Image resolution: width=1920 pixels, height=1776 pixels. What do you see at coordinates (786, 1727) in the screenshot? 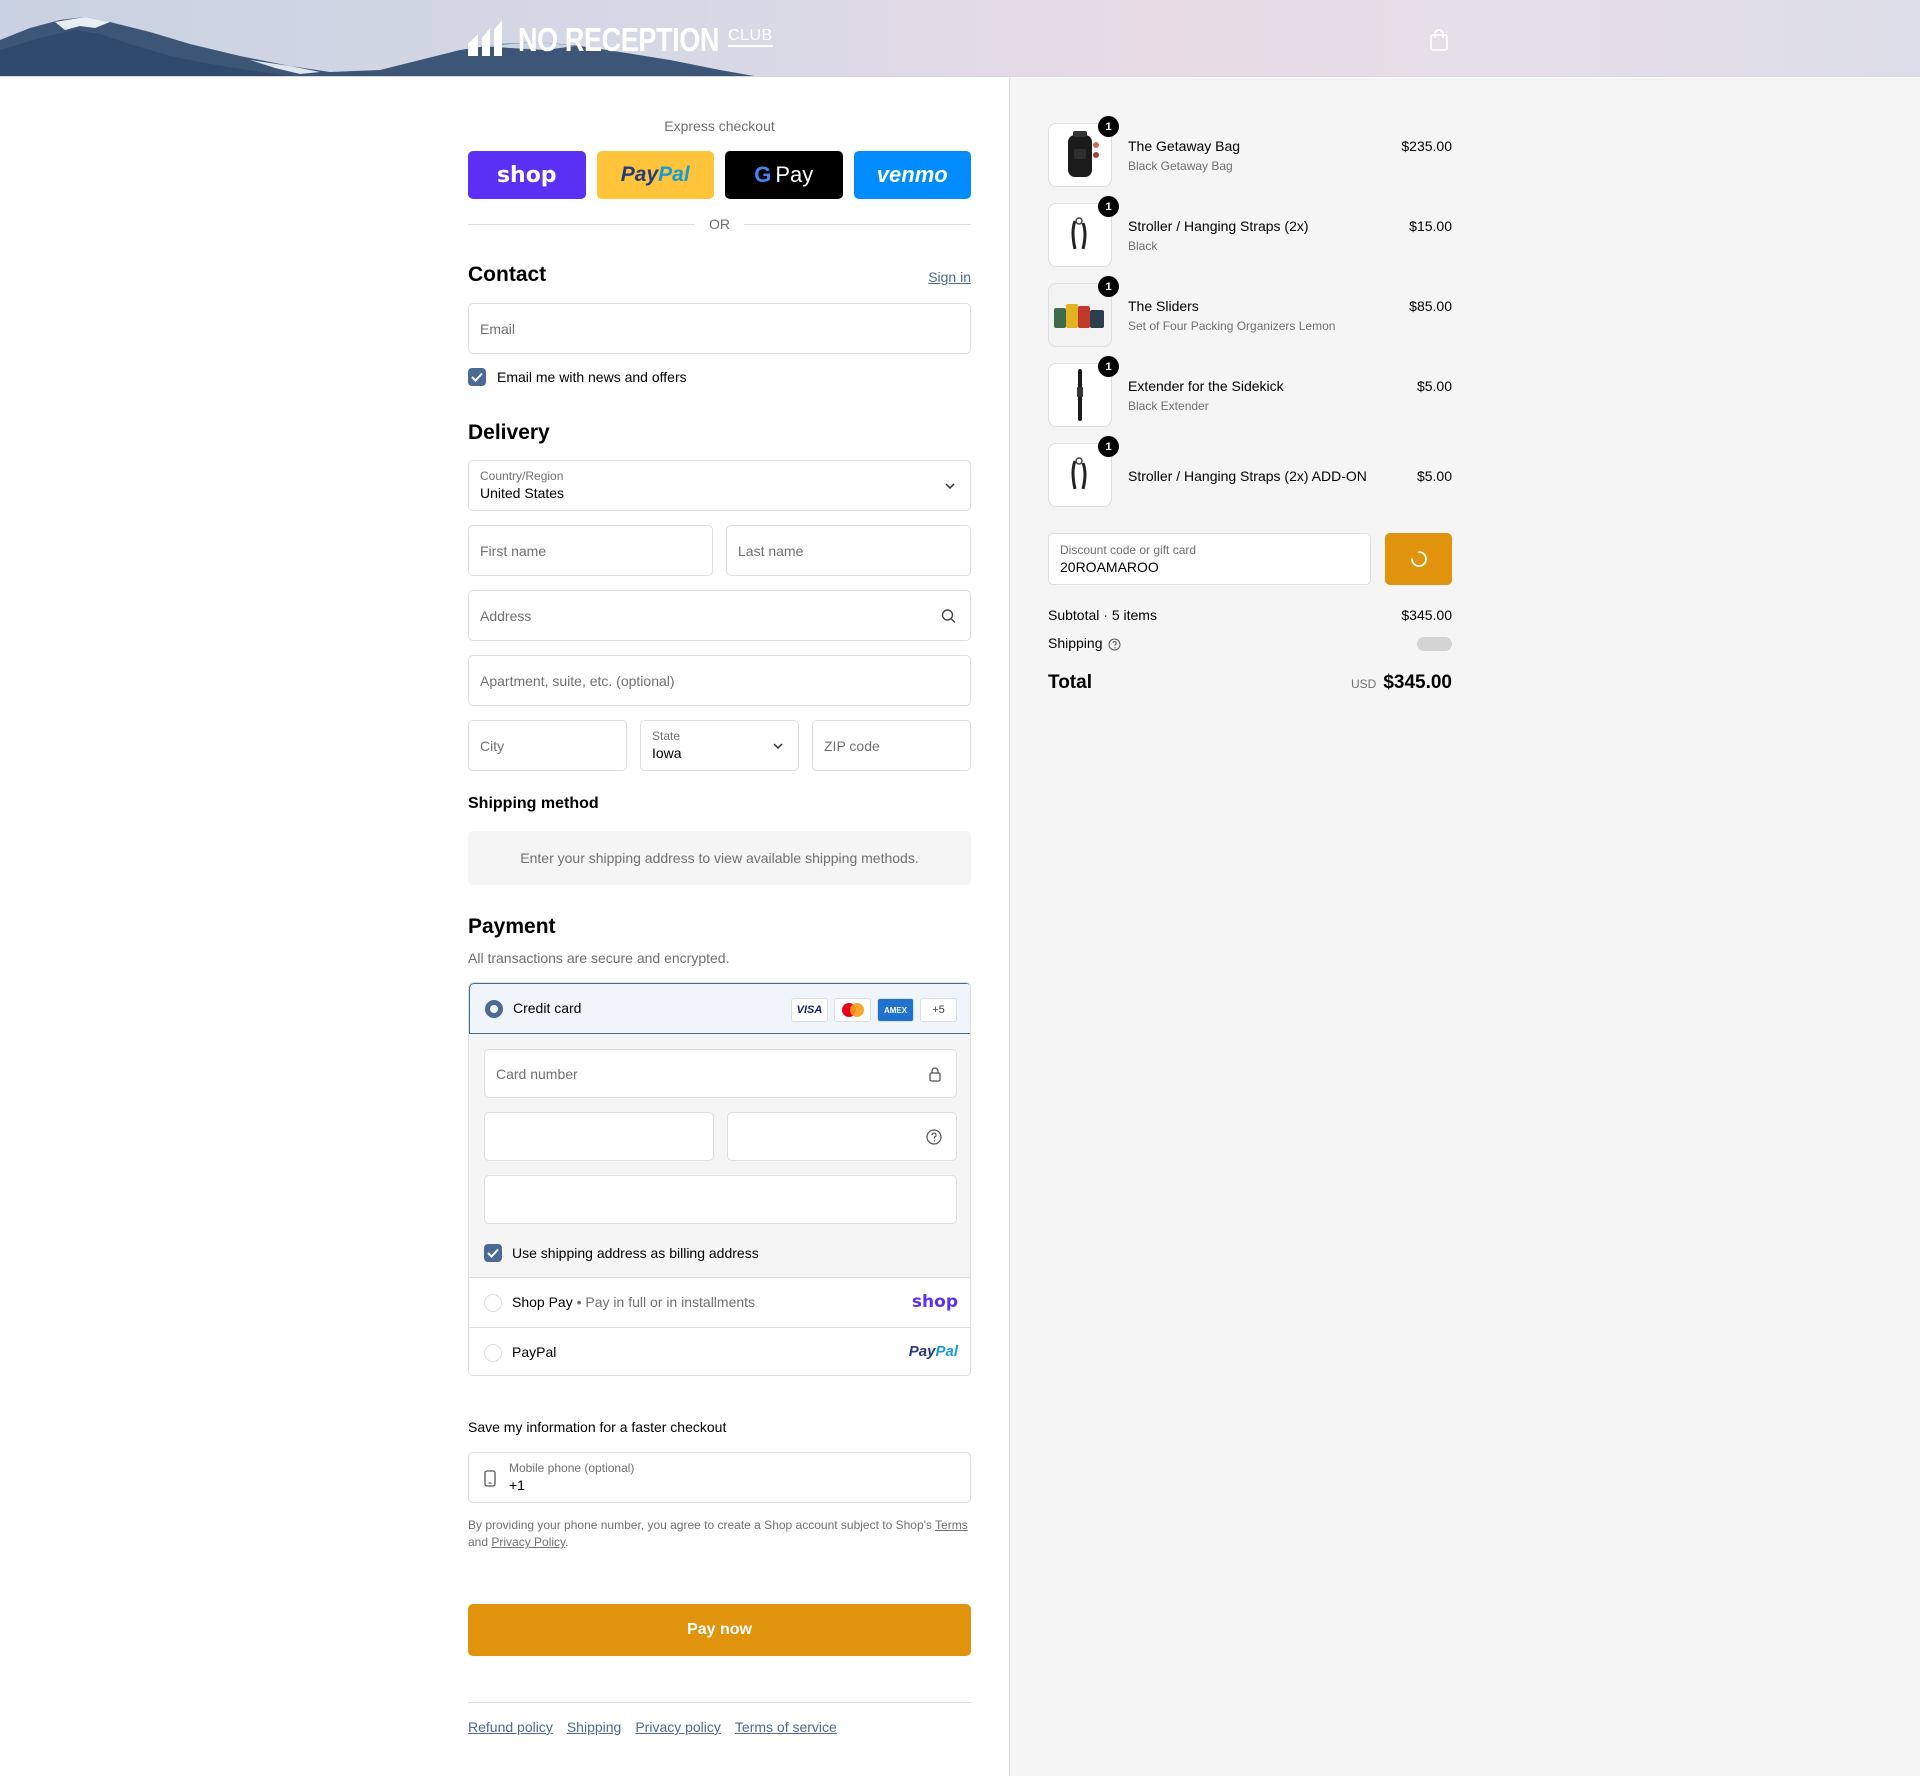
I see `terms-of-service-link: Terms of service` at bounding box center [786, 1727].